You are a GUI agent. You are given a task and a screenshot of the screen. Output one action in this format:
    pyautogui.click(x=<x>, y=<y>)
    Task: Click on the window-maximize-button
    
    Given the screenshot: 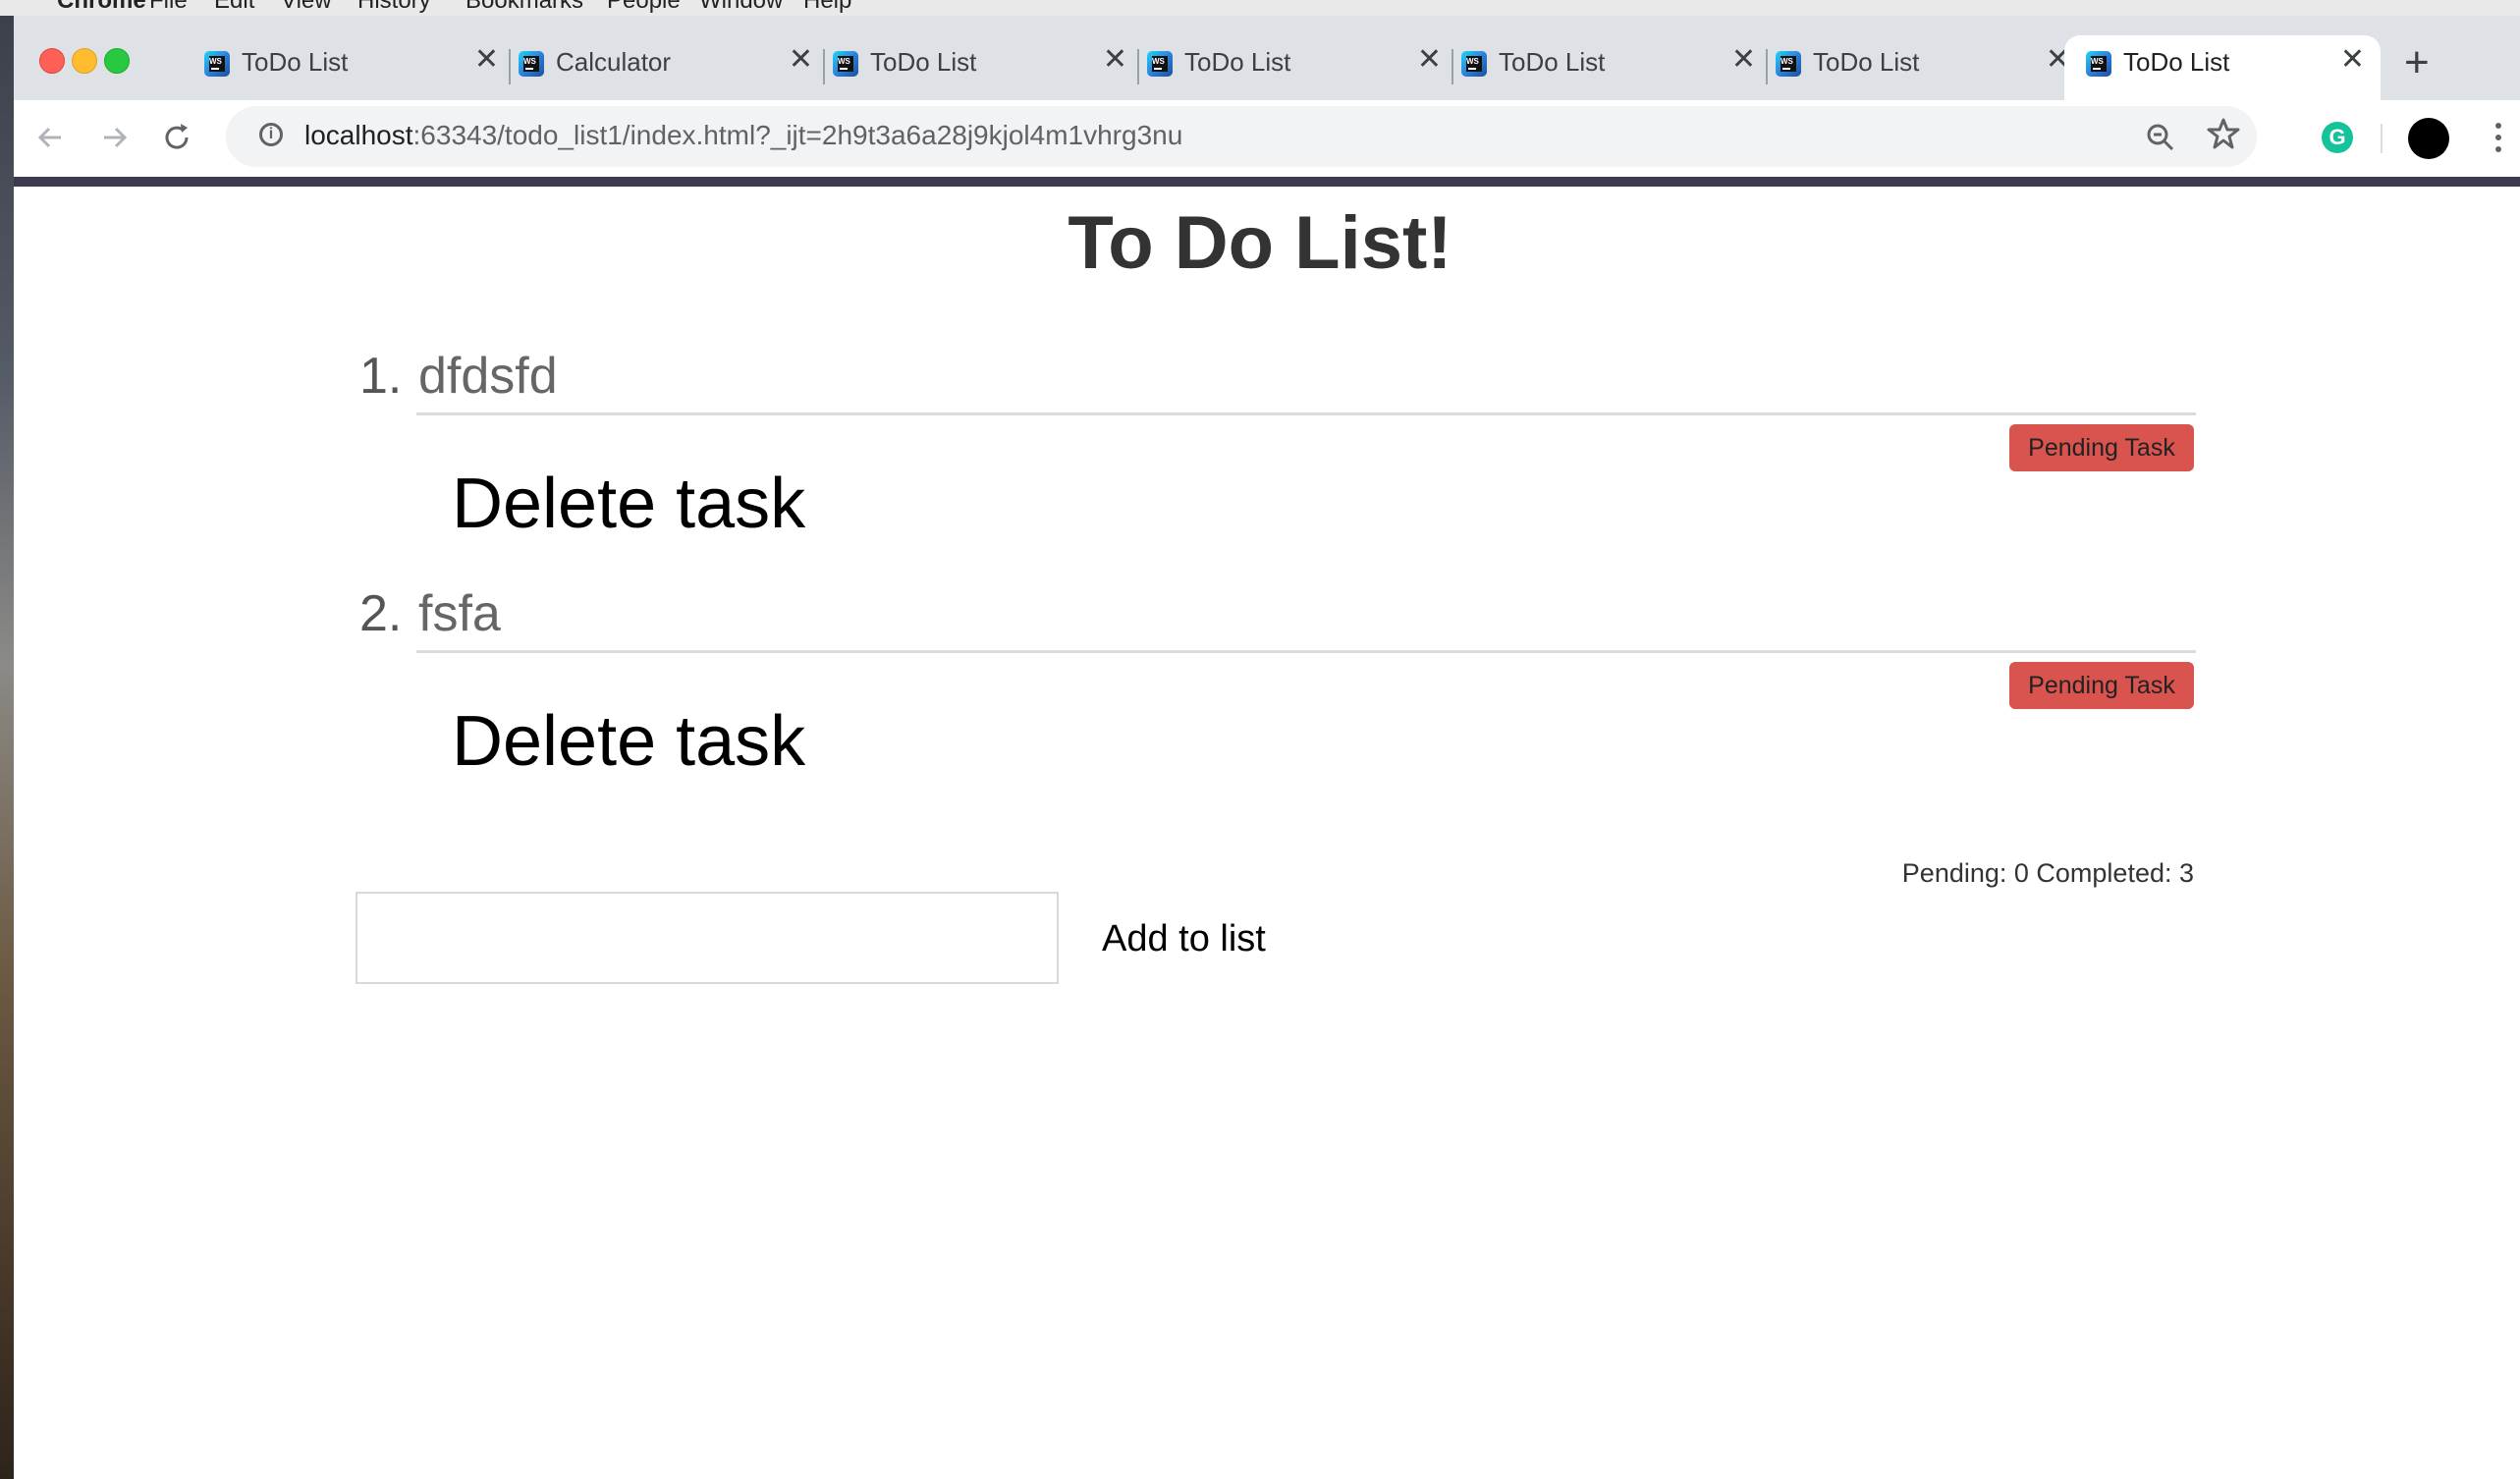 What is the action you would take?
    pyautogui.click(x=117, y=61)
    